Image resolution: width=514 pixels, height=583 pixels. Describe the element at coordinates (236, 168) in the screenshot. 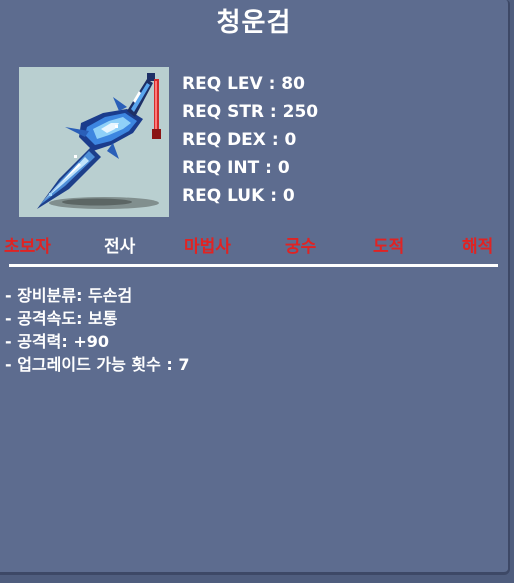

I see `req-int: REQ INT : 0` at that location.